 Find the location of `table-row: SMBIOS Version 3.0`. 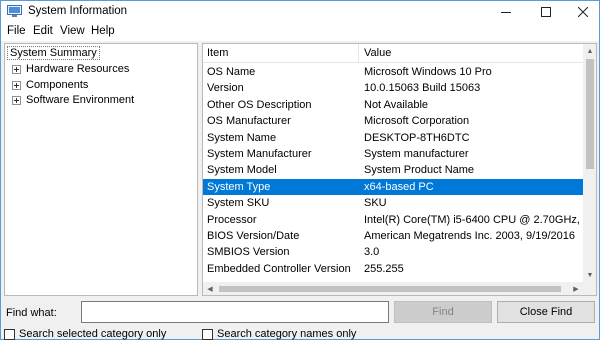

table-row: SMBIOS Version 3.0 is located at coordinates (393, 252).